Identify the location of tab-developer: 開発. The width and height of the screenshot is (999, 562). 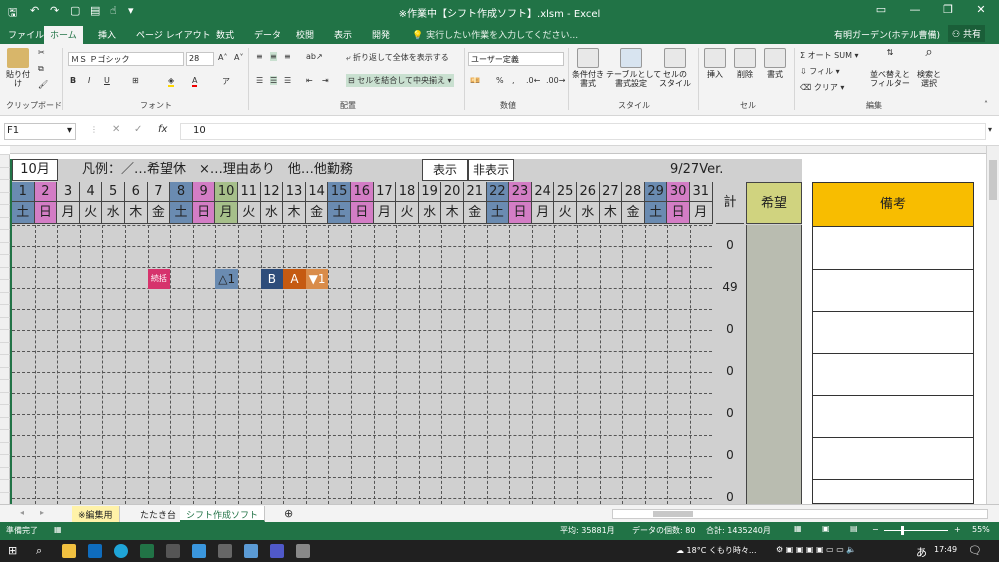
(381, 34).